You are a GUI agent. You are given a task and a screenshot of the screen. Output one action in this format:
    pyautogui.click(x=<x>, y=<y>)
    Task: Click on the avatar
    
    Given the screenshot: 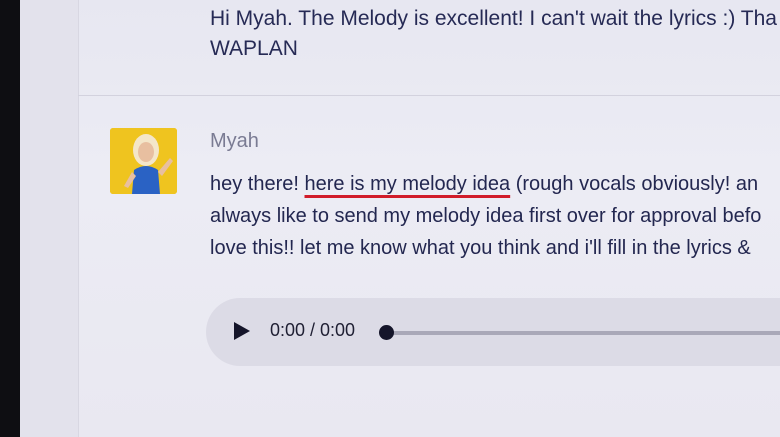 What is the action you would take?
    pyautogui.click(x=143, y=161)
    